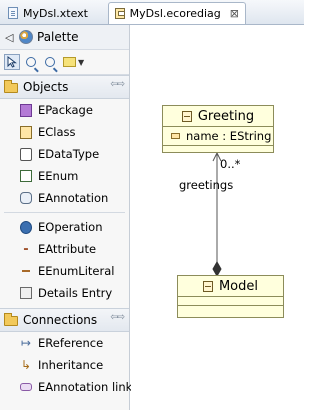 The image size is (320, 410). I want to click on drawer-title: Connections, so click(60, 320).